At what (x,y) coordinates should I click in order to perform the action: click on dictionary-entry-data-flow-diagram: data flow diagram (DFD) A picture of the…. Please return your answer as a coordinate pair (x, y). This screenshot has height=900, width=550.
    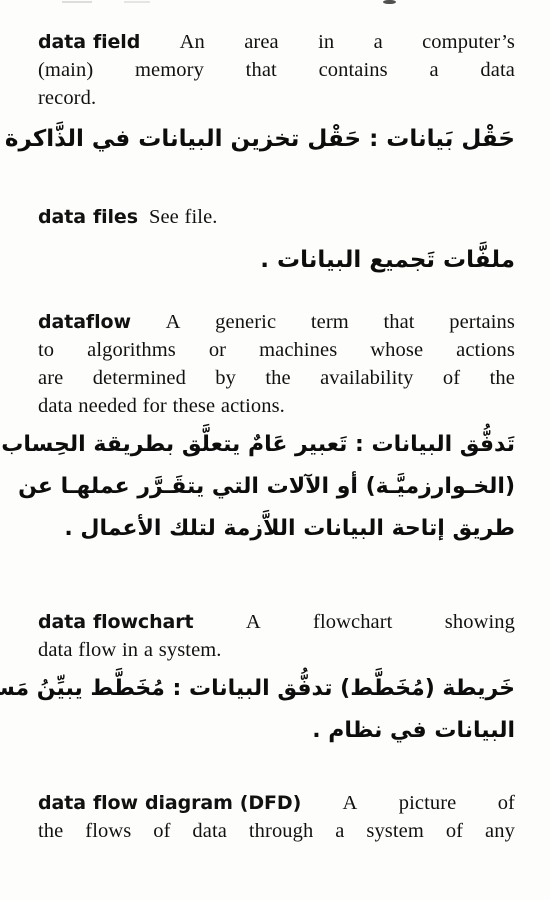
    Looking at the image, I should click on (276, 817).